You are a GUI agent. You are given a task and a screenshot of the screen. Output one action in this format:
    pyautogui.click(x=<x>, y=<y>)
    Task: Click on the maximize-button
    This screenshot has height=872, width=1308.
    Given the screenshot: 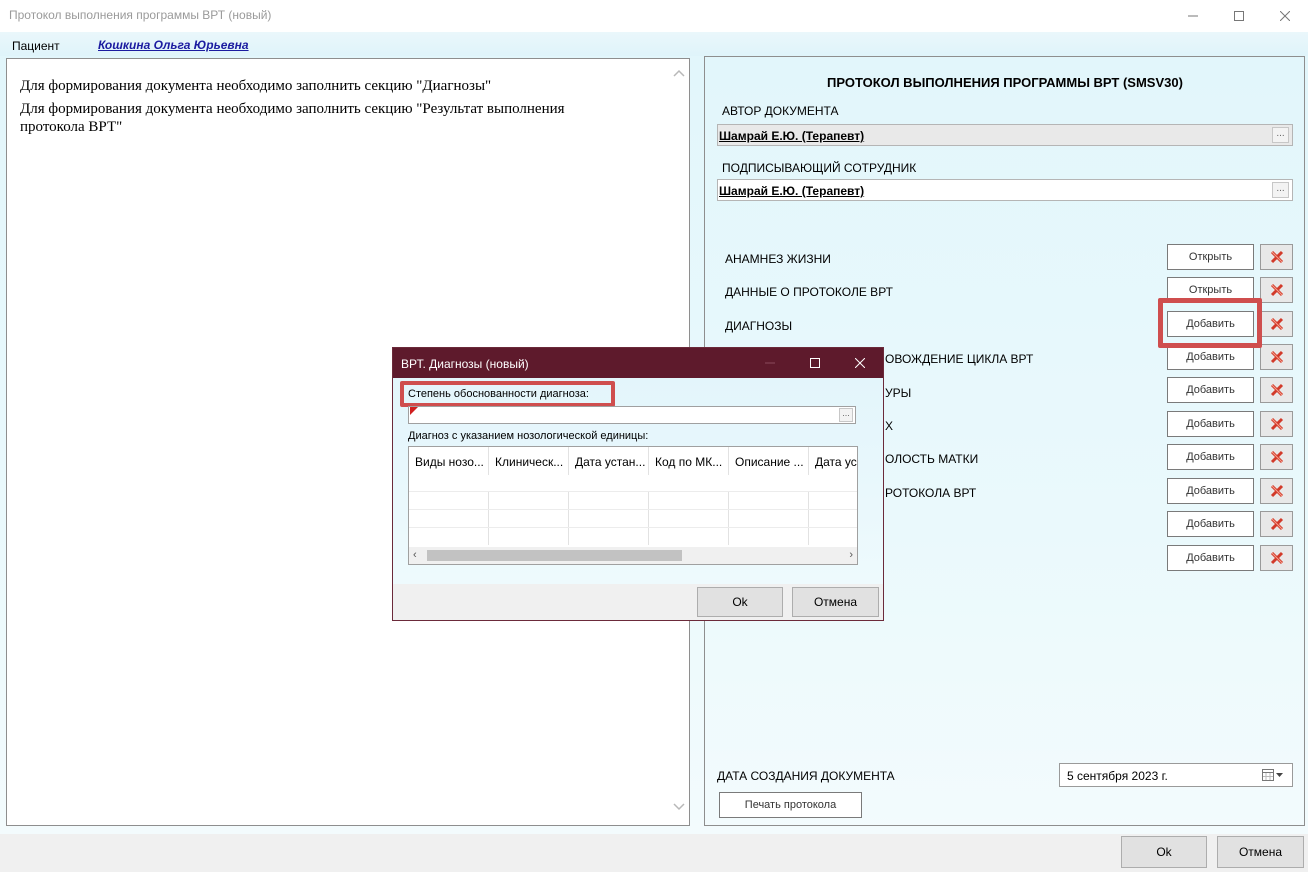 What is the action you would take?
    pyautogui.click(x=1239, y=16)
    